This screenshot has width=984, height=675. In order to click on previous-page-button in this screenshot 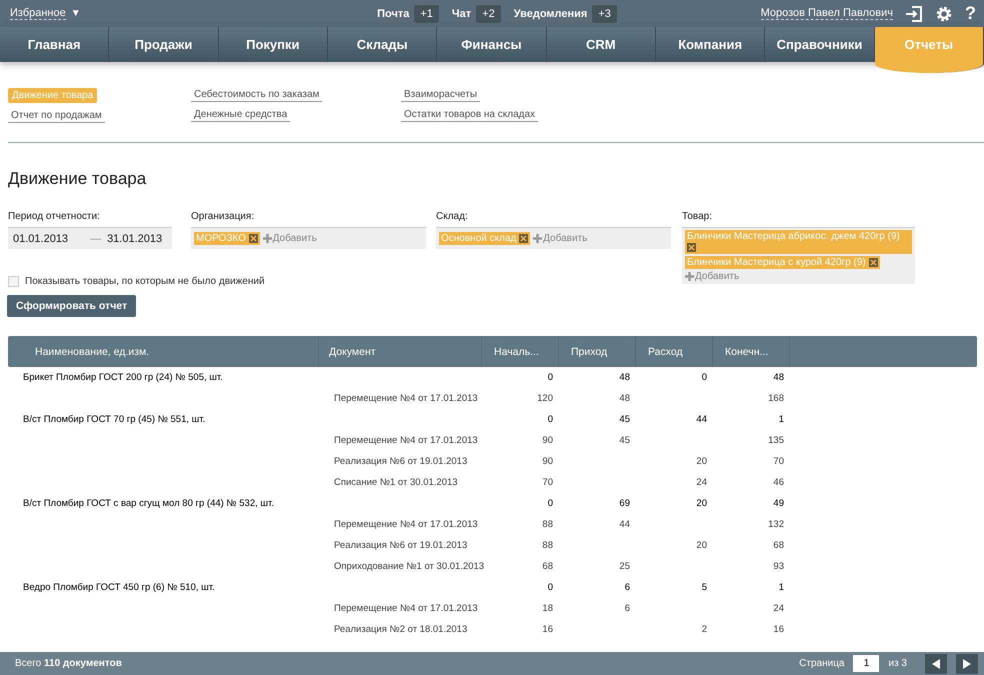, I will do `click(936, 664)`.